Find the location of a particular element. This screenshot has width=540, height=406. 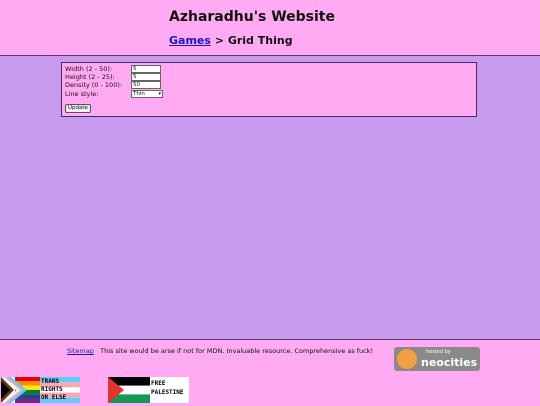

free-palestine-badge: FREE PALESTINE is located at coordinates (169, 390).